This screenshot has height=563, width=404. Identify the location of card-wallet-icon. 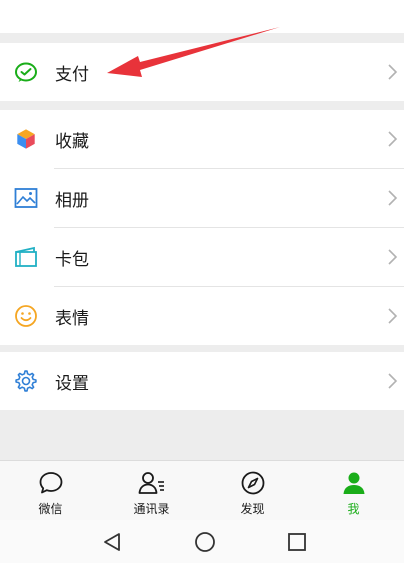
(26, 257).